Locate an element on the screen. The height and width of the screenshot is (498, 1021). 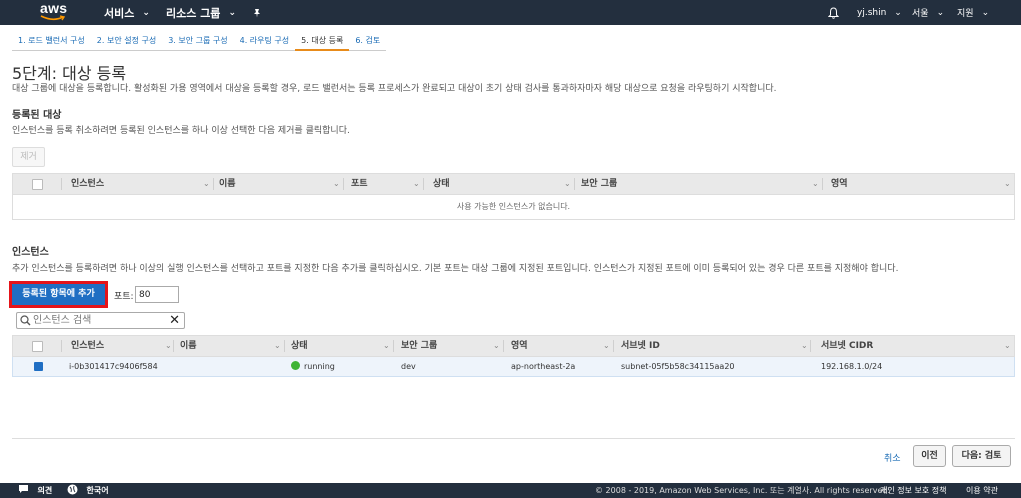
next-review-button: 다음: 검토 is located at coordinates (981, 456).